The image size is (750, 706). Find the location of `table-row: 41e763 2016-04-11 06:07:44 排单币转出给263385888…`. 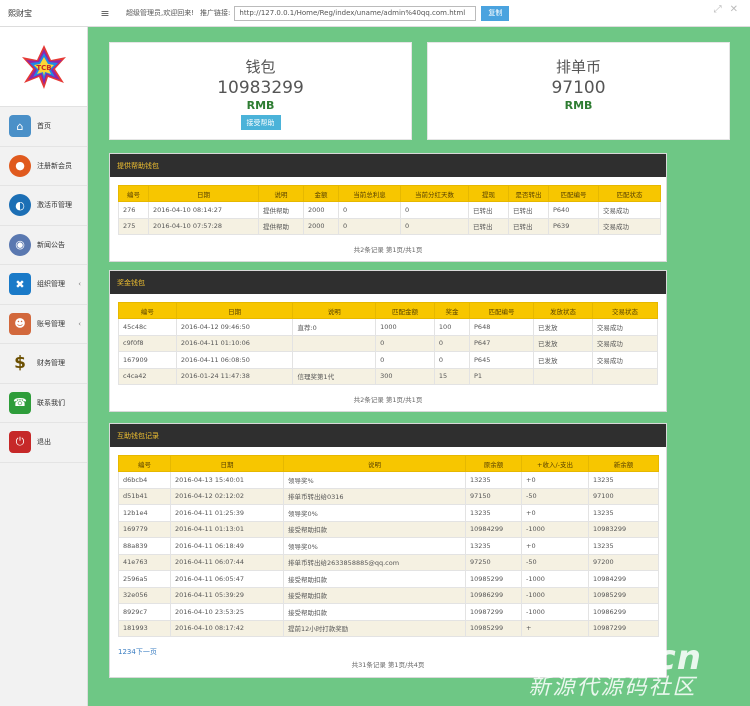

table-row: 41e763 2016-04-11 06:07:44 排单币转出给263385888… is located at coordinates (388, 562).